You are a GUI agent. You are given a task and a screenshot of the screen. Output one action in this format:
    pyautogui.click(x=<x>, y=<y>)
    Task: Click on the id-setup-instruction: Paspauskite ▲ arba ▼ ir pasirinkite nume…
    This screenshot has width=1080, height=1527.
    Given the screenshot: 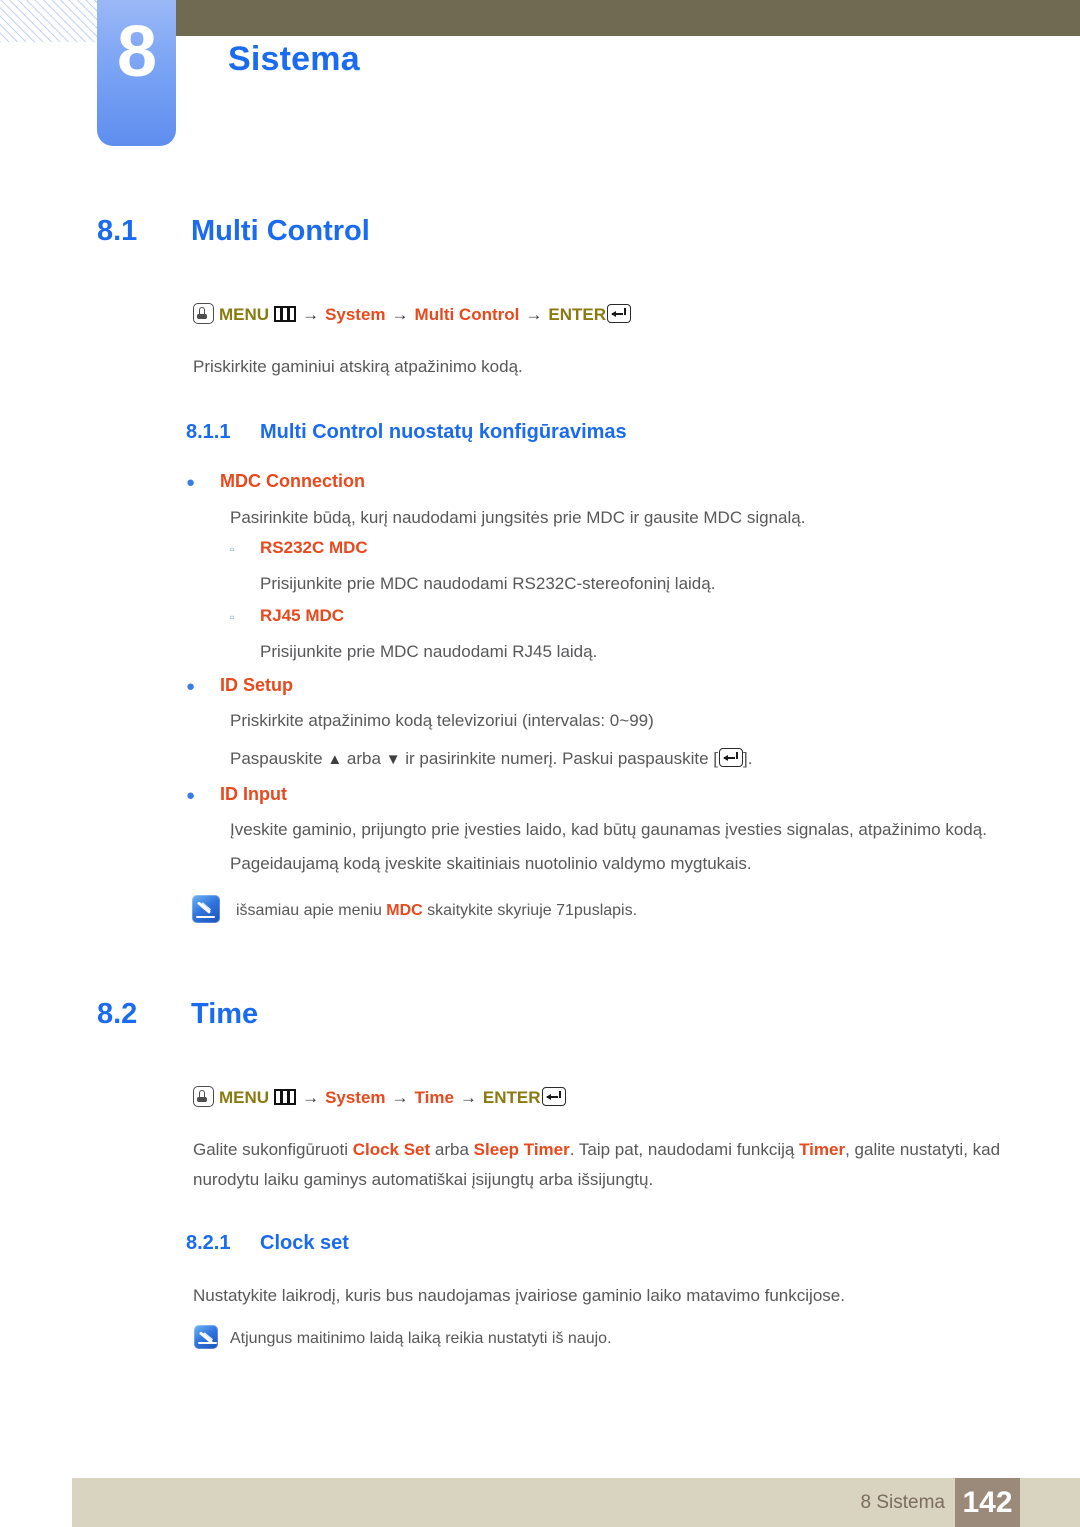 What is the action you would take?
    pyautogui.click(x=491, y=759)
    